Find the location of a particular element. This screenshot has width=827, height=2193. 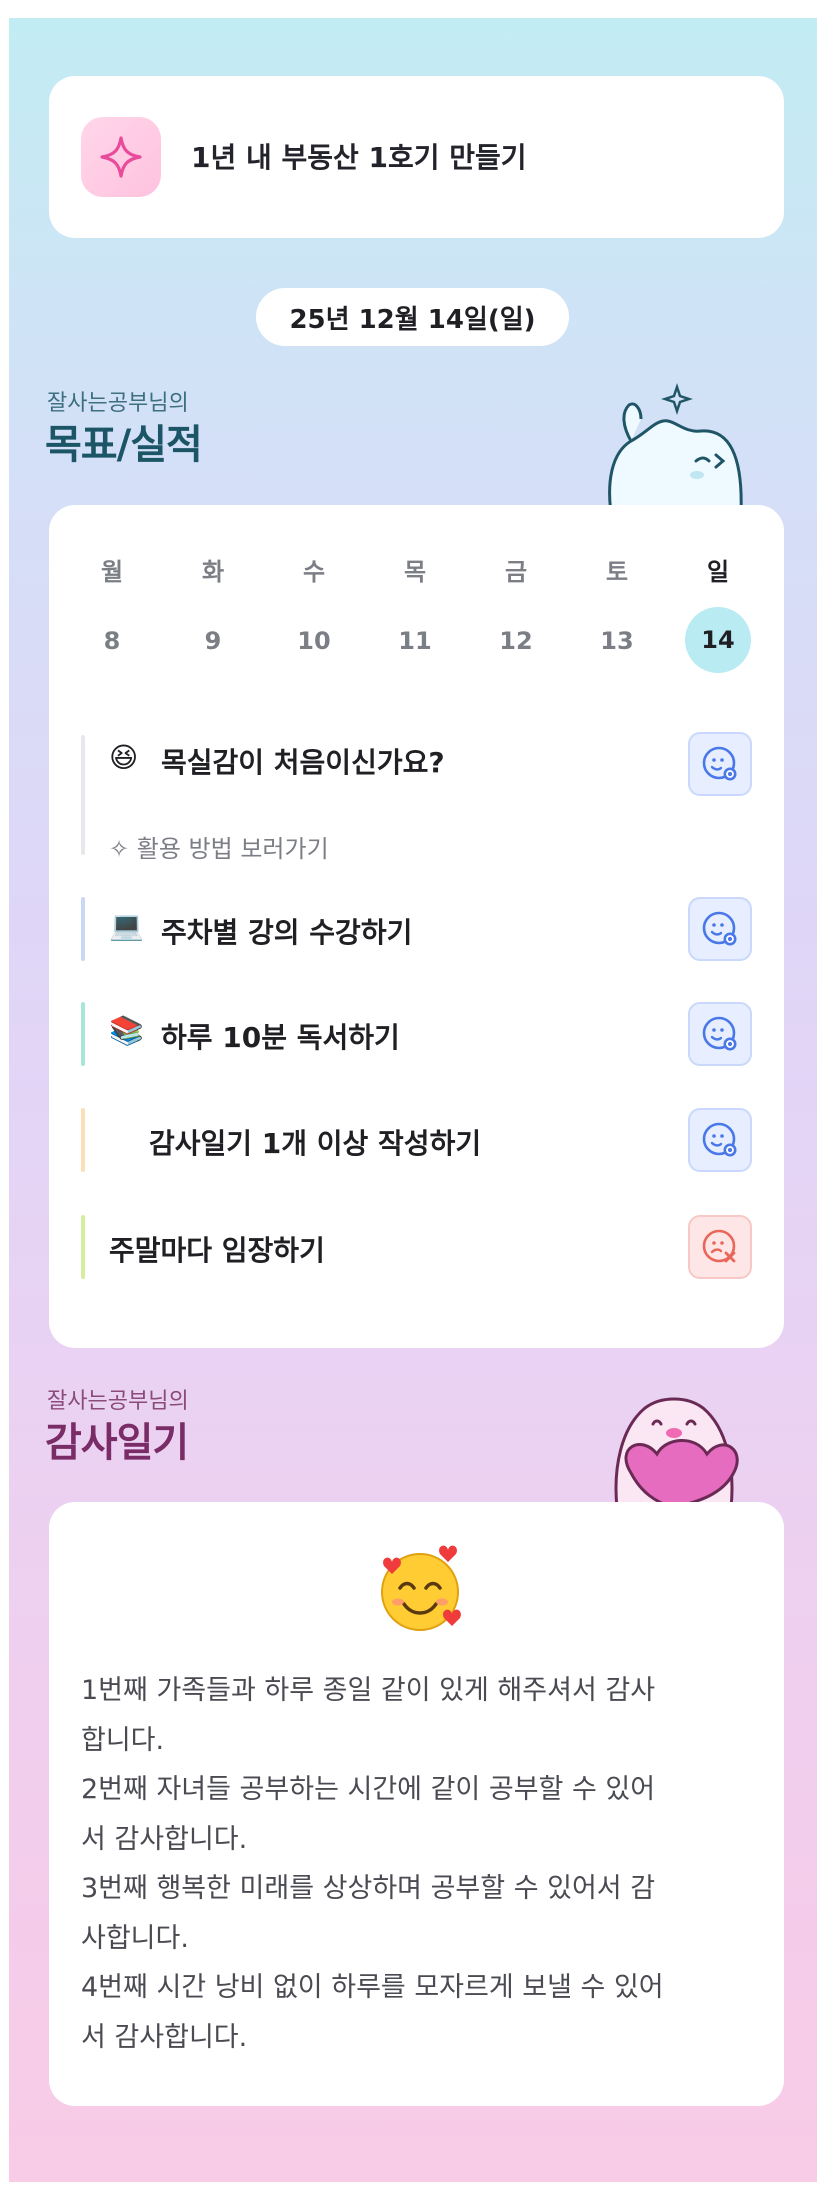

task-label: 주말마다 임장하기 is located at coordinates (217, 1250).